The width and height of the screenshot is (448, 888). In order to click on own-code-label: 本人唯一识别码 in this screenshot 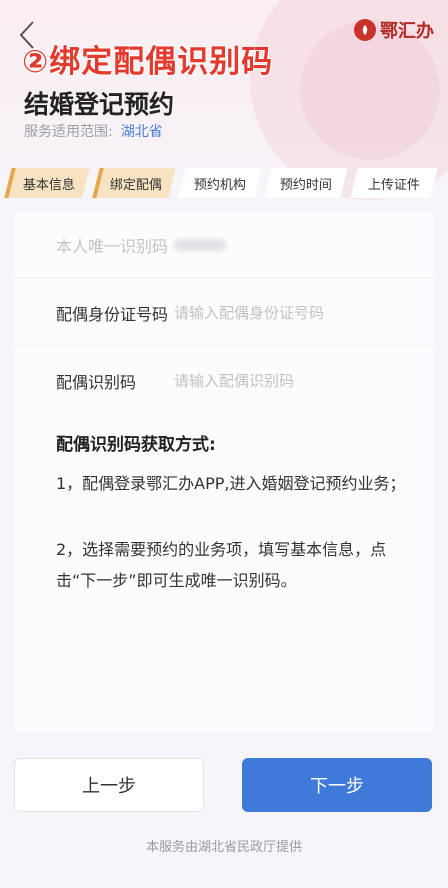, I will do `click(112, 246)`.